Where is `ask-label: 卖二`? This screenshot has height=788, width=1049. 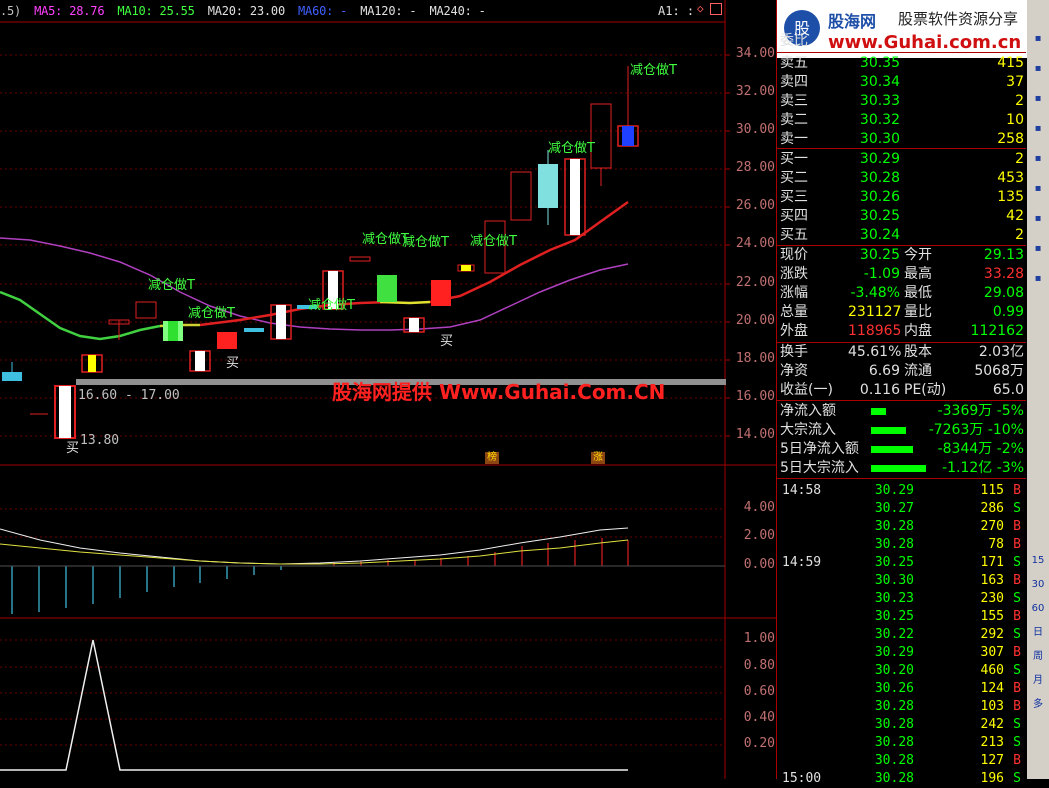 ask-label: 卖二 is located at coordinates (794, 120).